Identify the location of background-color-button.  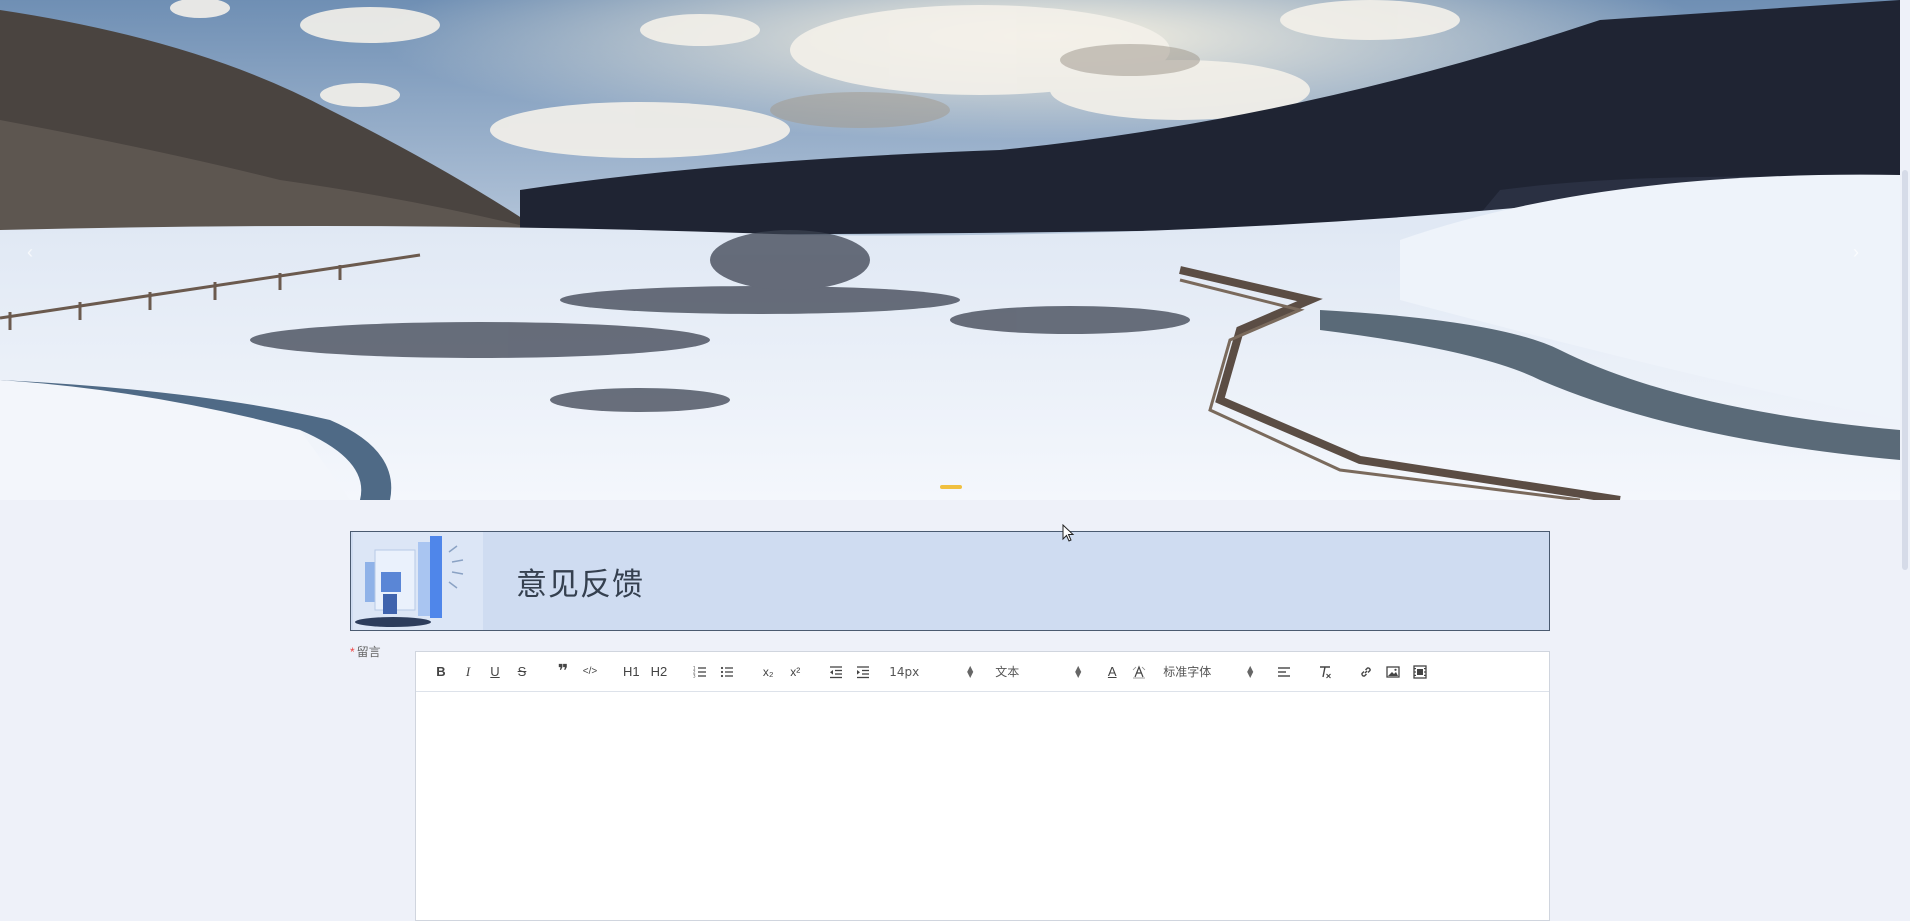
(1139, 672).